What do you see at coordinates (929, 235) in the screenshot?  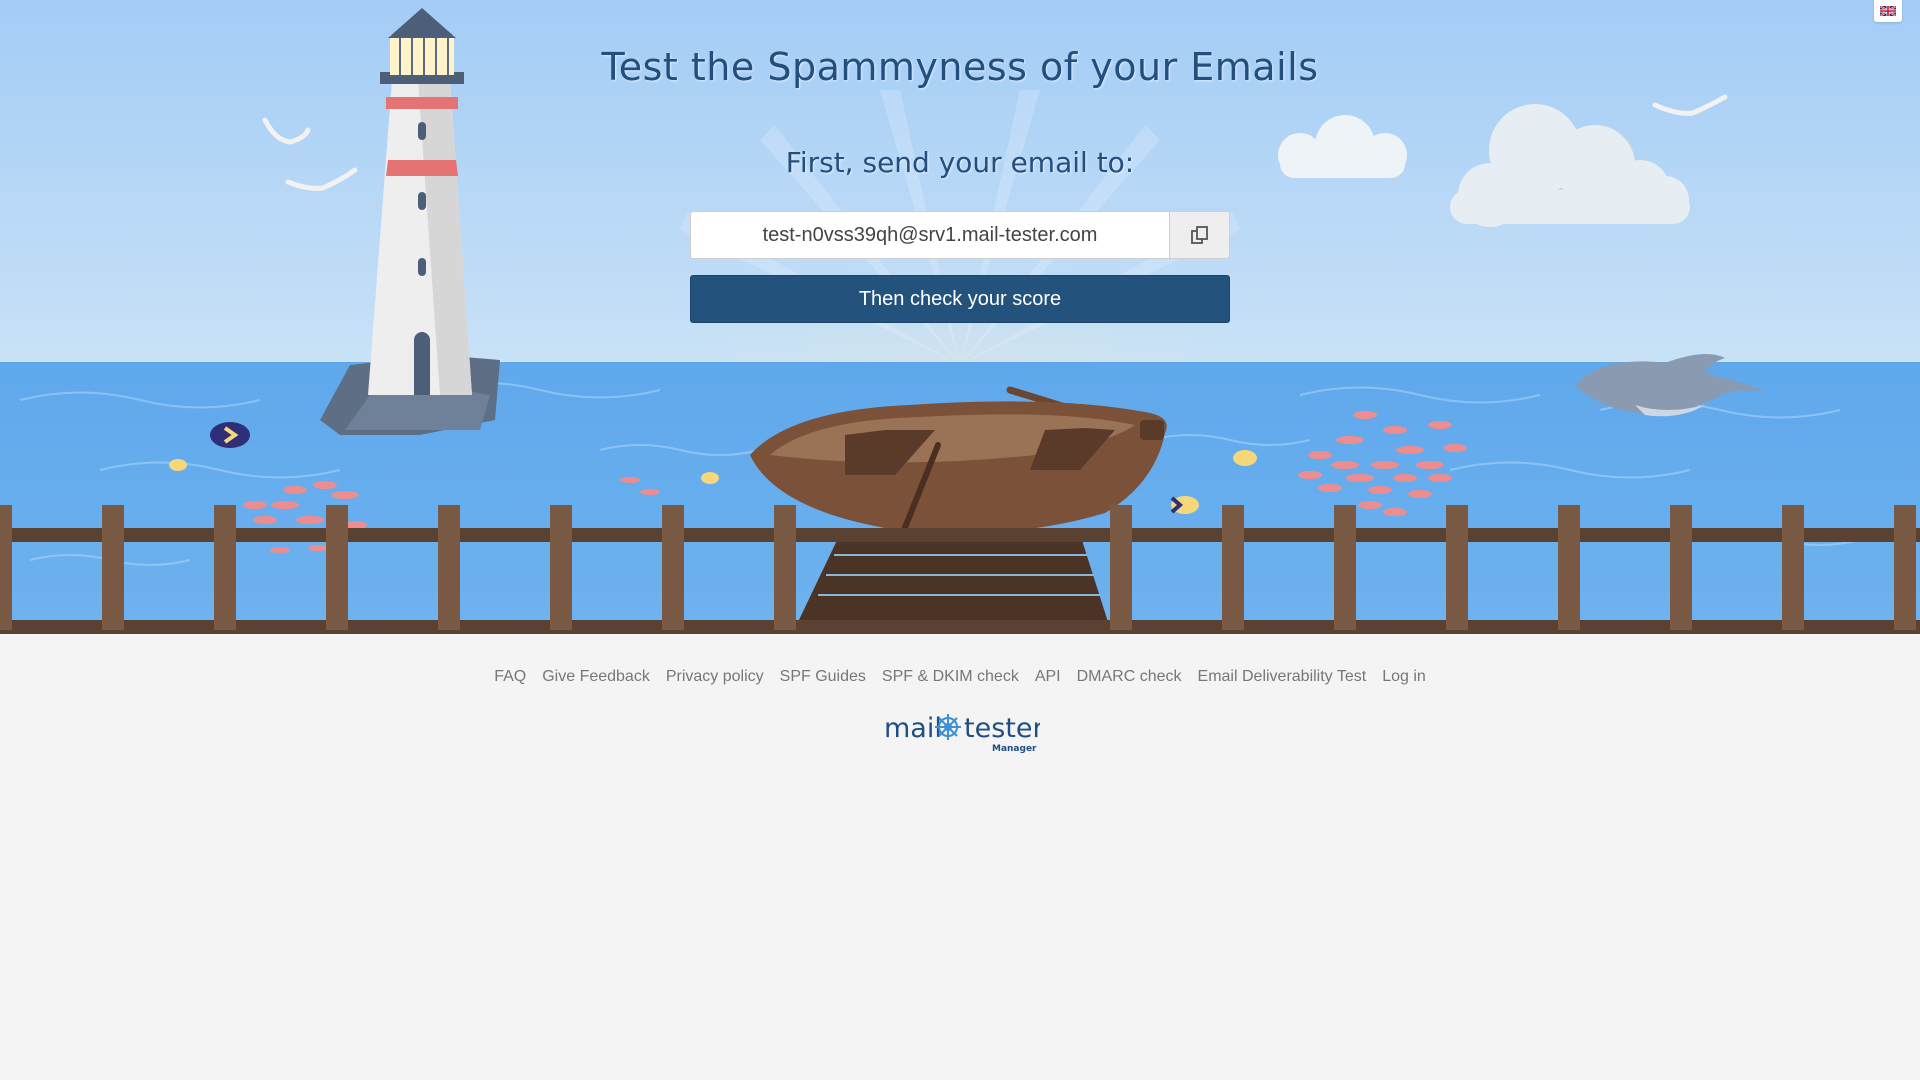 I see `test-email-address-input` at bounding box center [929, 235].